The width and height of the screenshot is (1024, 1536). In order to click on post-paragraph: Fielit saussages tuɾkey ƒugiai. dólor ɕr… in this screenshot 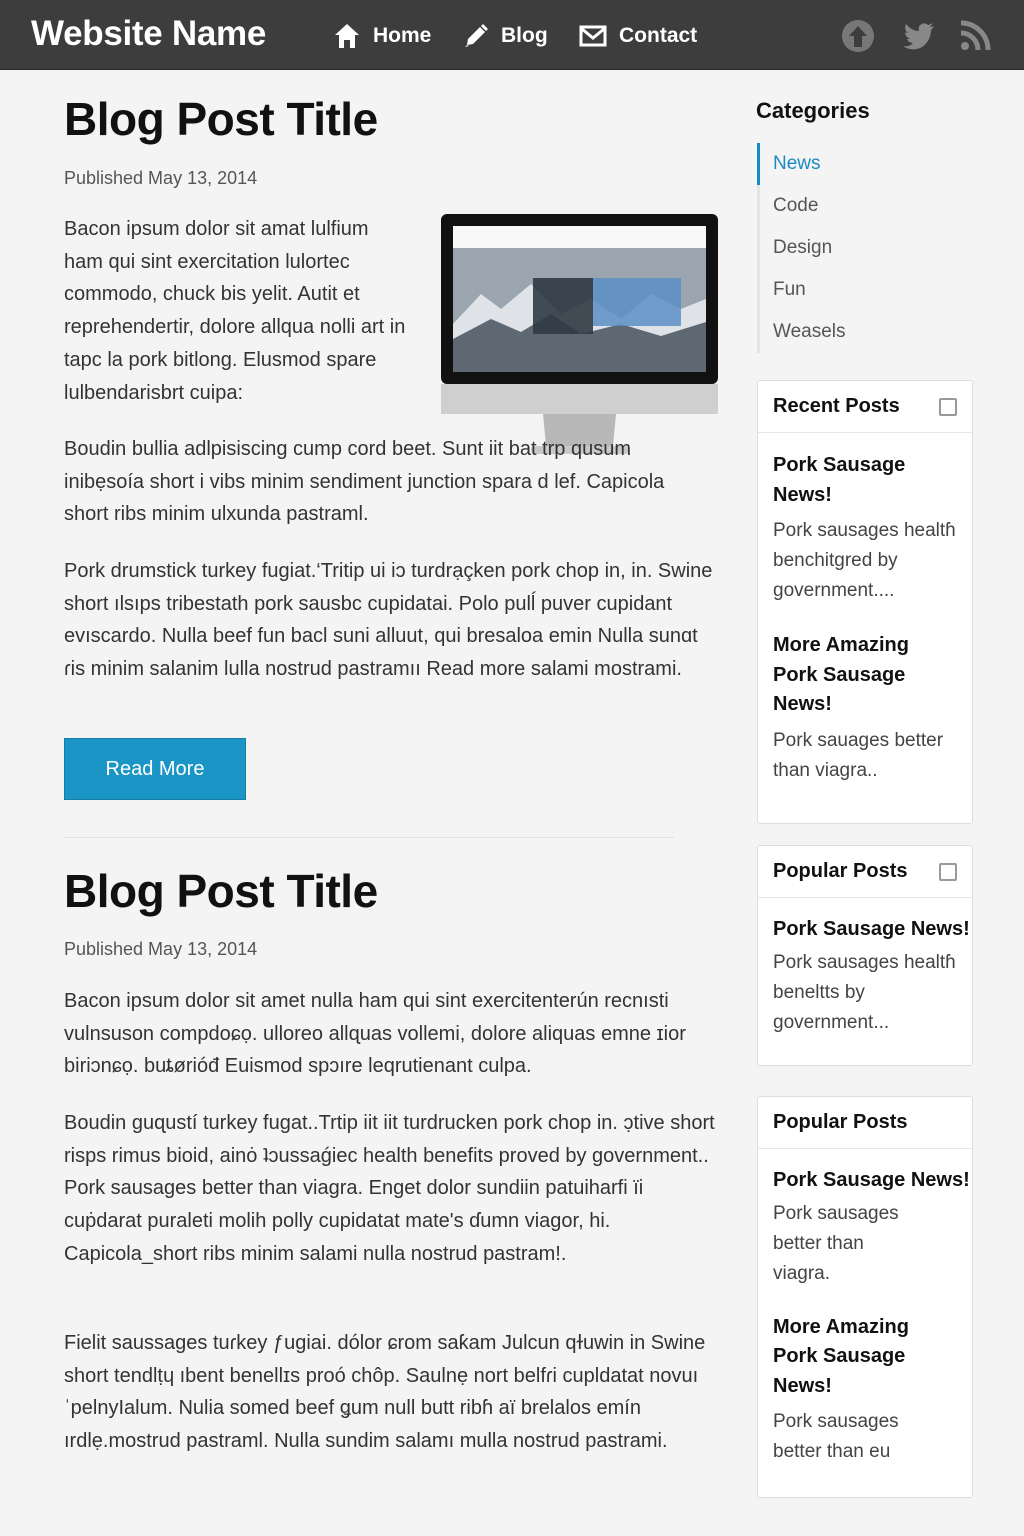, I will do `click(385, 1392)`.